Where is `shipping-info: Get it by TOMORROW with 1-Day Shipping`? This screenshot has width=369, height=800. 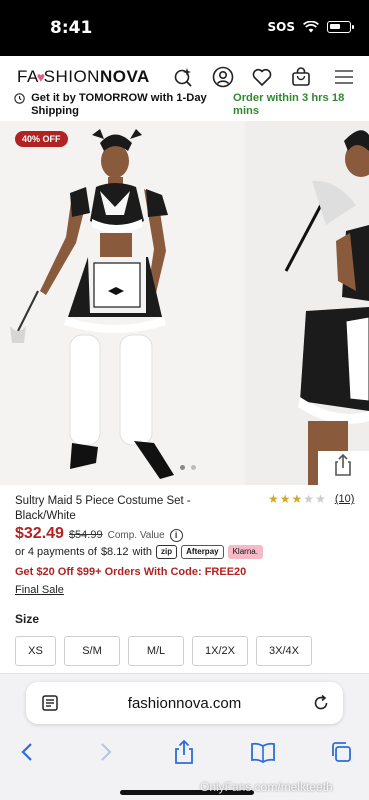 shipping-info: Get it by TOMORROW with 1-Day Shipping is located at coordinates (119, 105).